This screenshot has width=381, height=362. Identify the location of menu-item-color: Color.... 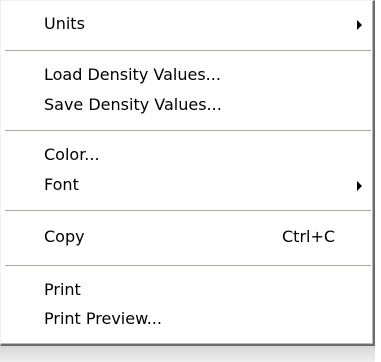
(187, 155).